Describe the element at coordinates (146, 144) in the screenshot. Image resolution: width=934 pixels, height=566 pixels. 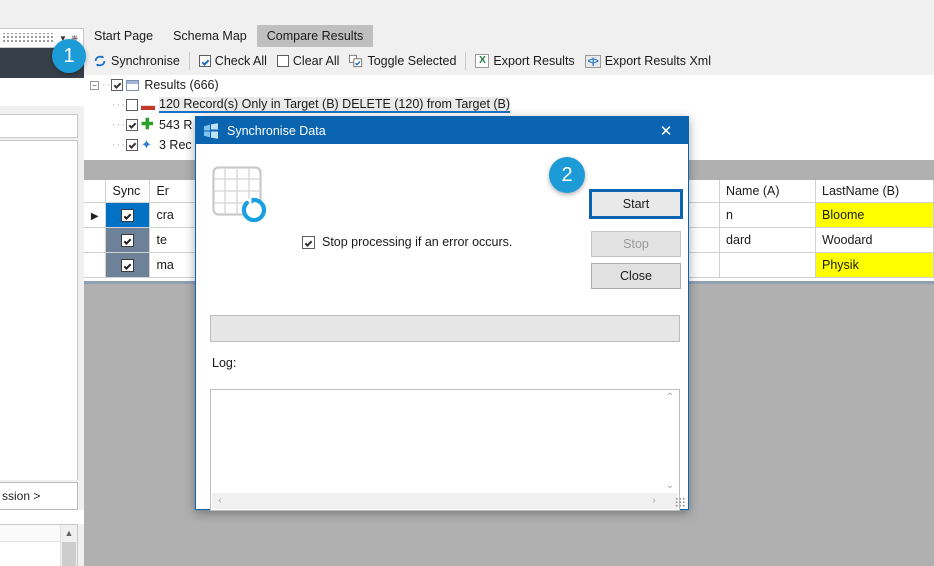
I see `diamond-icon: ✦` at that location.